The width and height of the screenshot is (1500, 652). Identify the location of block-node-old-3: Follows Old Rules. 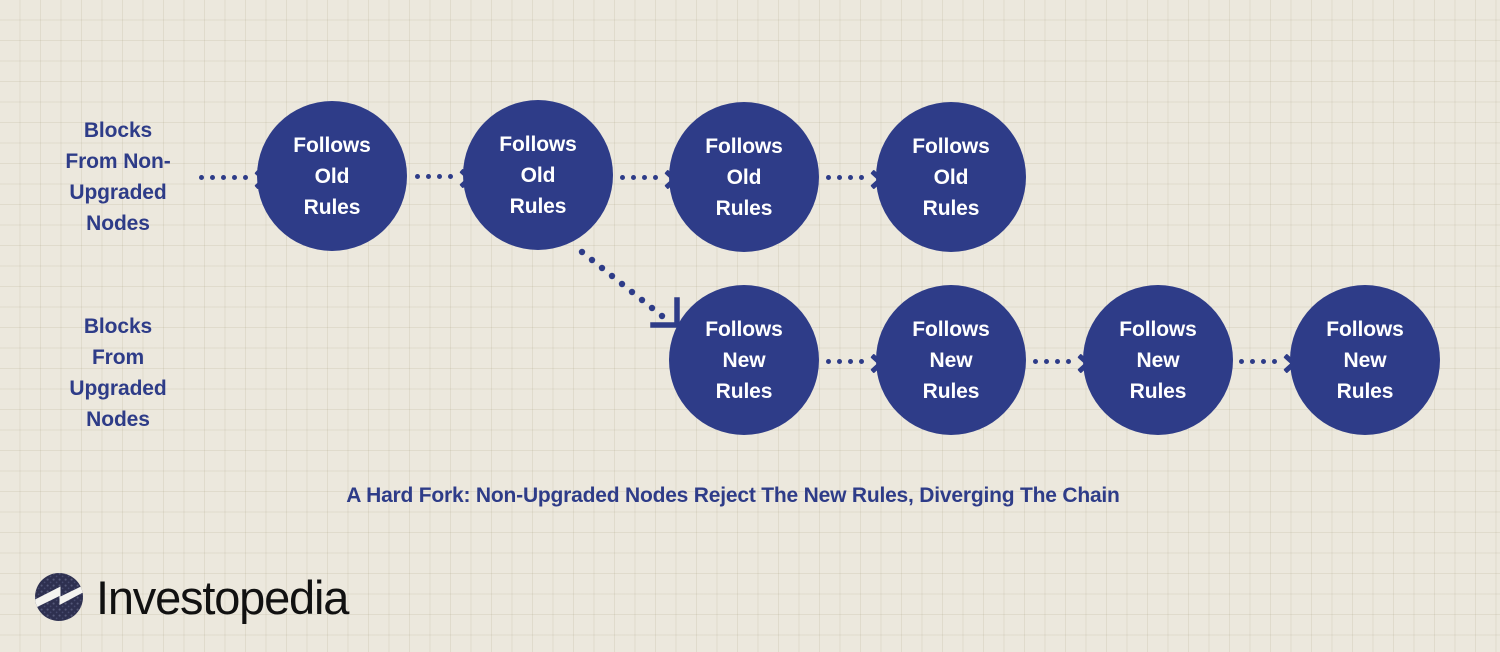
(744, 177).